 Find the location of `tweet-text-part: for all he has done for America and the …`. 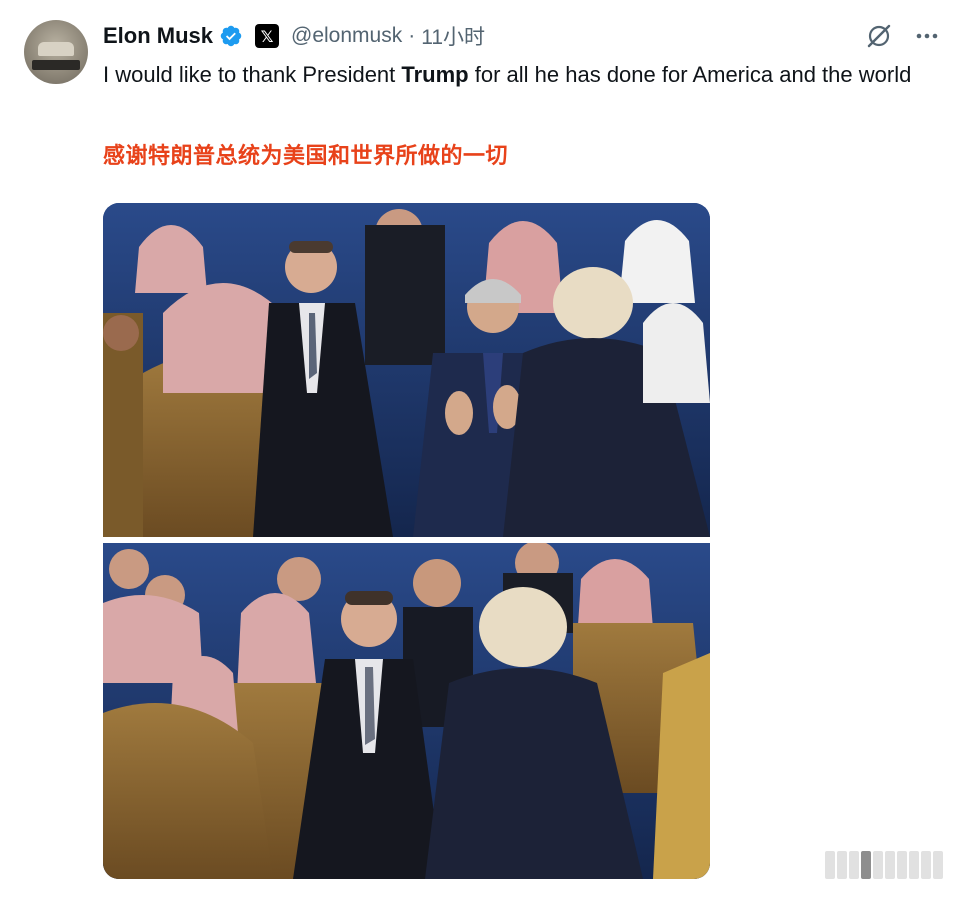

tweet-text-part: for all he has done for America and the … is located at coordinates (690, 74).